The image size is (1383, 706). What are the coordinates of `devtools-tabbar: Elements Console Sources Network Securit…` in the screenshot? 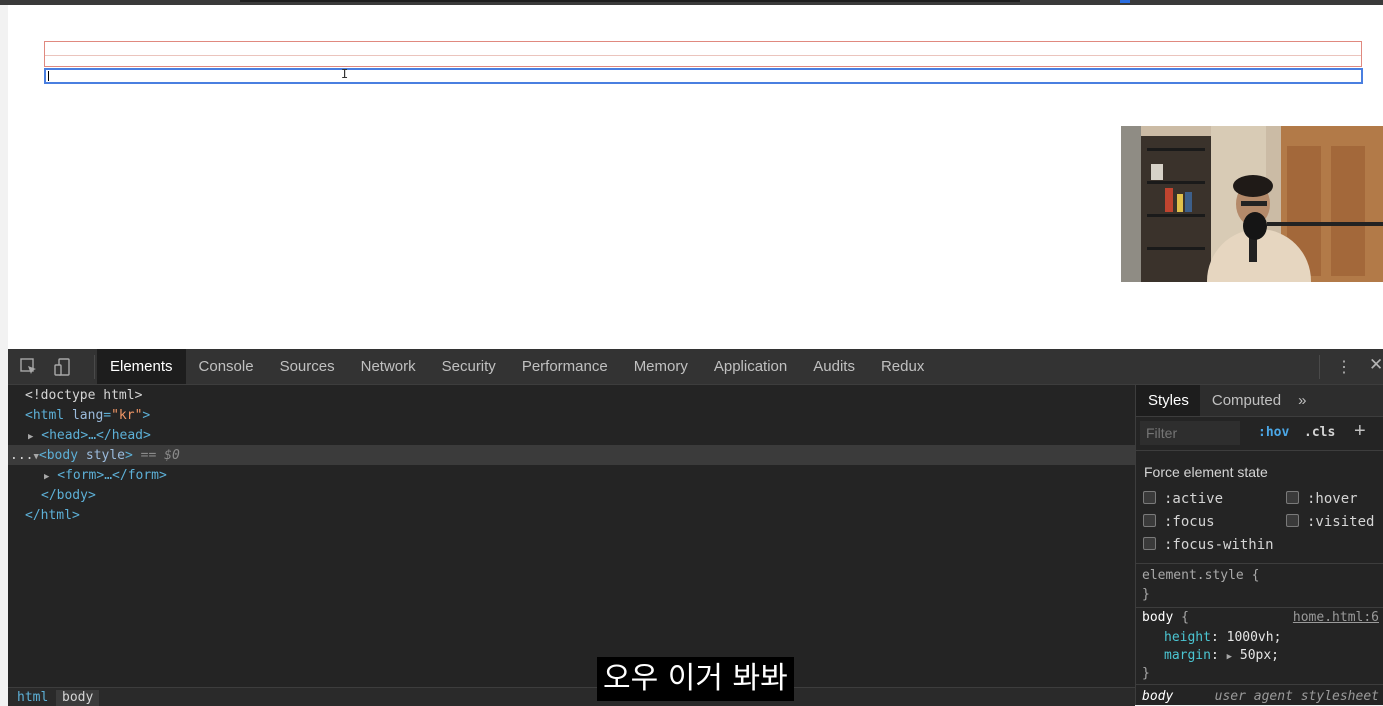 It's located at (695, 367).